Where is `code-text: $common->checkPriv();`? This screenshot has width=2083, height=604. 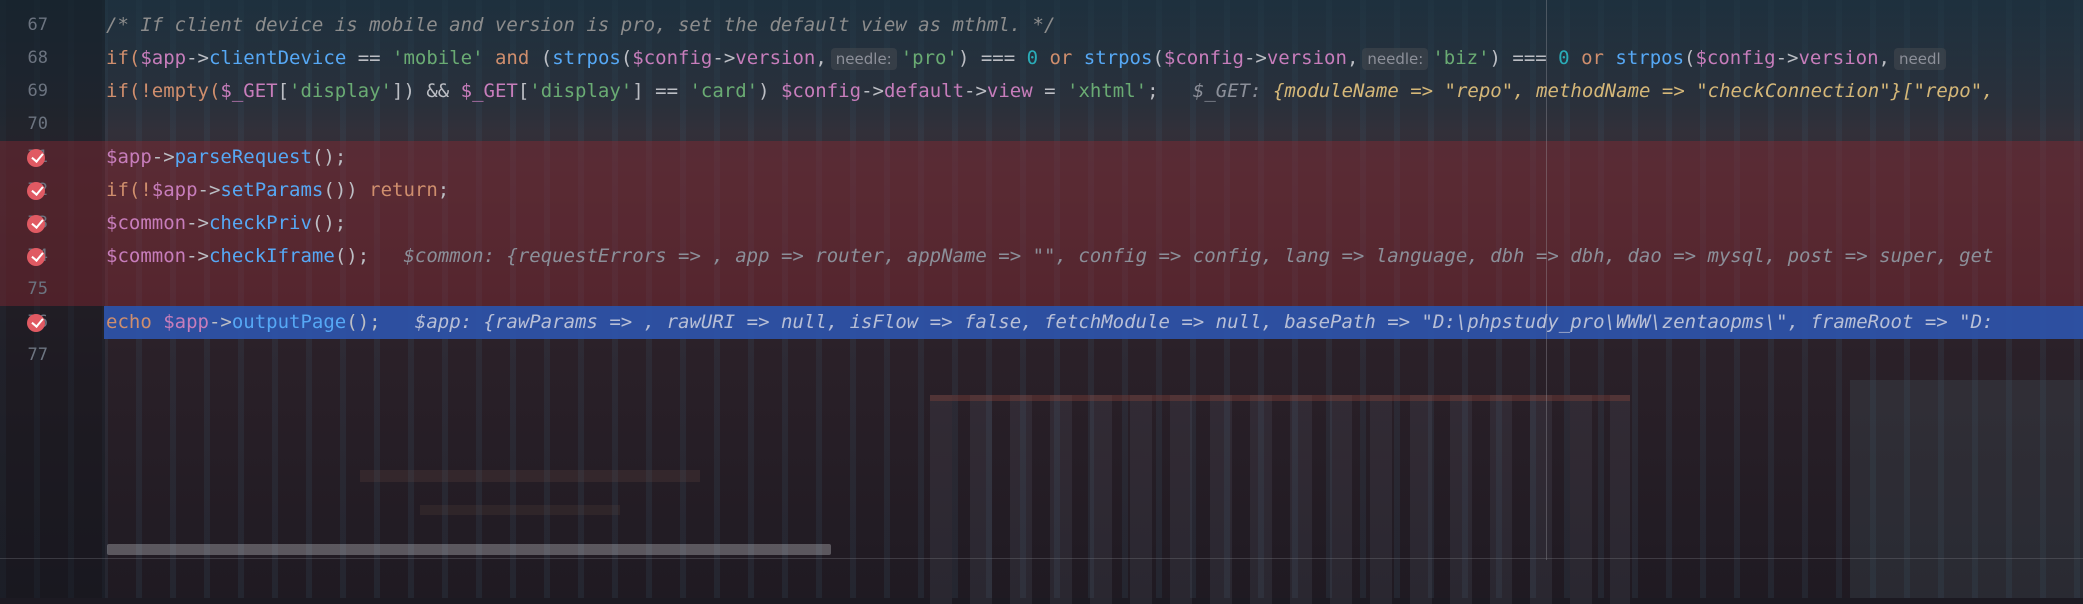 code-text: $common->checkPriv(); is located at coordinates (226, 223).